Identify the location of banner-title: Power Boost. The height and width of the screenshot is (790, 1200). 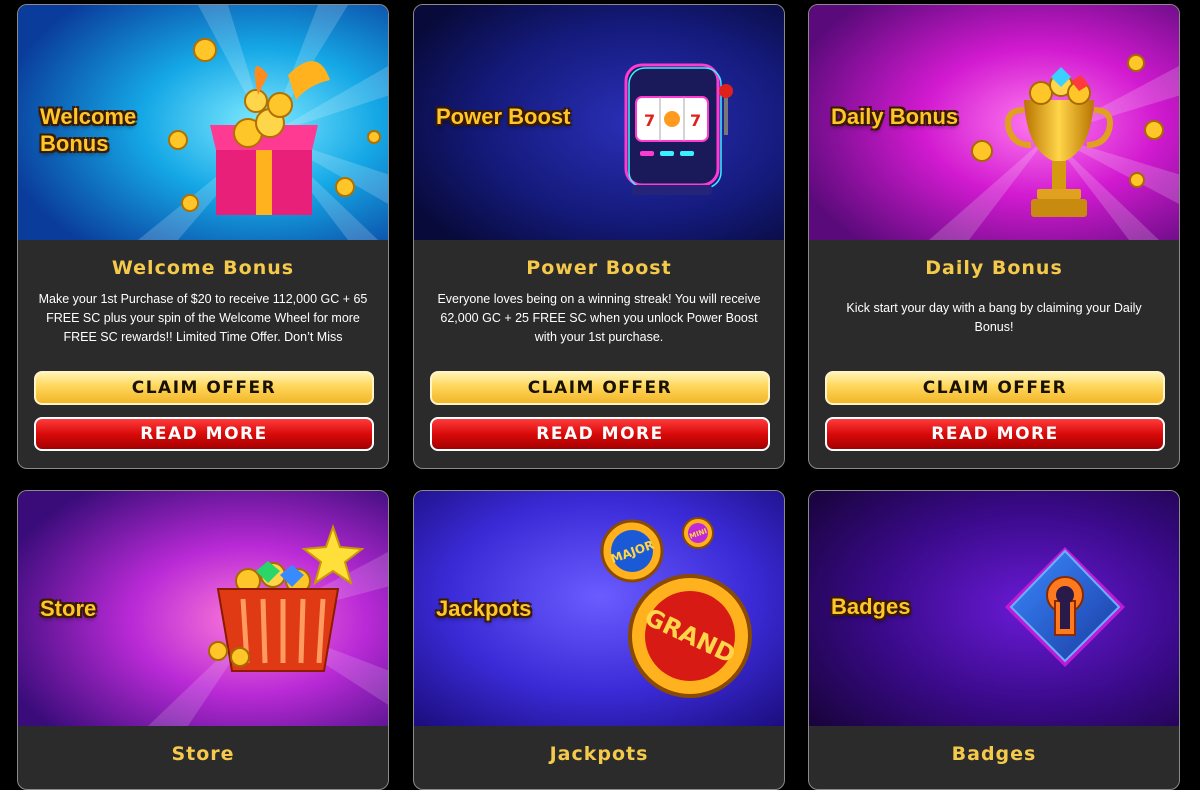
(503, 116).